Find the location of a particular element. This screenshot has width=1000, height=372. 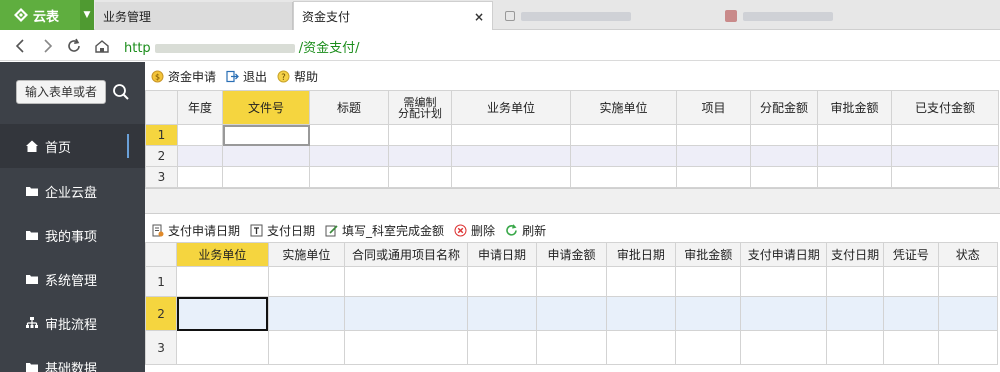

sidebar-item-cloud-disk: 企业云盘 is located at coordinates (72, 191).